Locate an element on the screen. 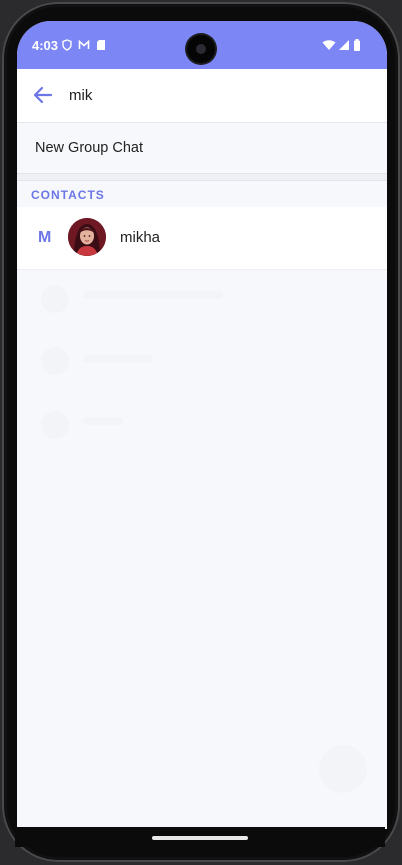 Image resolution: width=402 pixels, height=865 pixels. contact-row-mikha: M mikha is located at coordinates (202, 238).